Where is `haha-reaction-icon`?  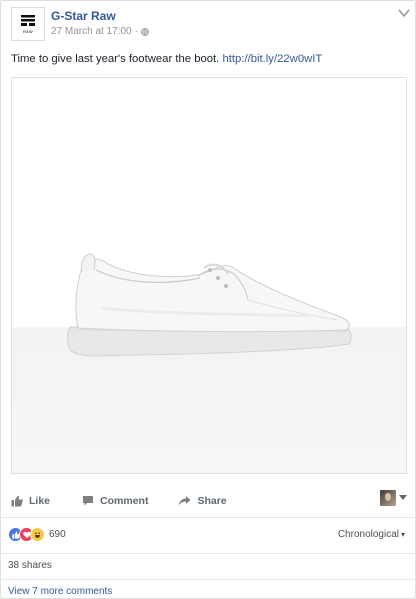 haha-reaction-icon is located at coordinates (37, 534).